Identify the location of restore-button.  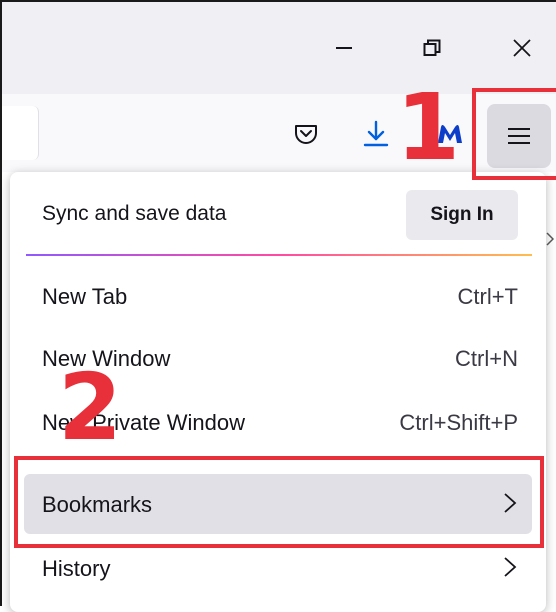
(432, 48).